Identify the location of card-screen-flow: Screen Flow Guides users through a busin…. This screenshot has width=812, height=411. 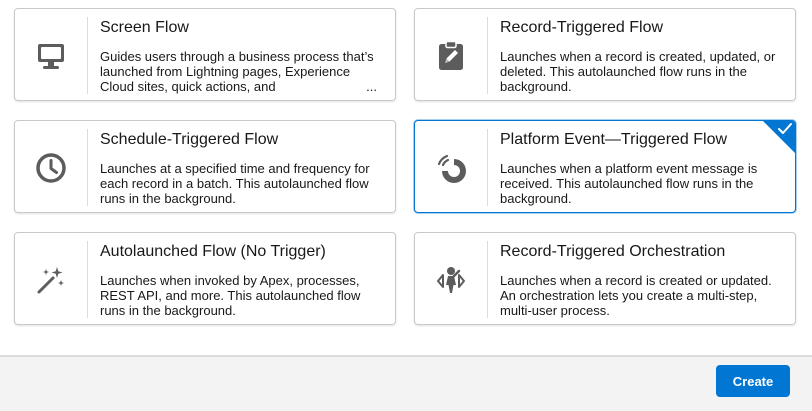
(205, 54).